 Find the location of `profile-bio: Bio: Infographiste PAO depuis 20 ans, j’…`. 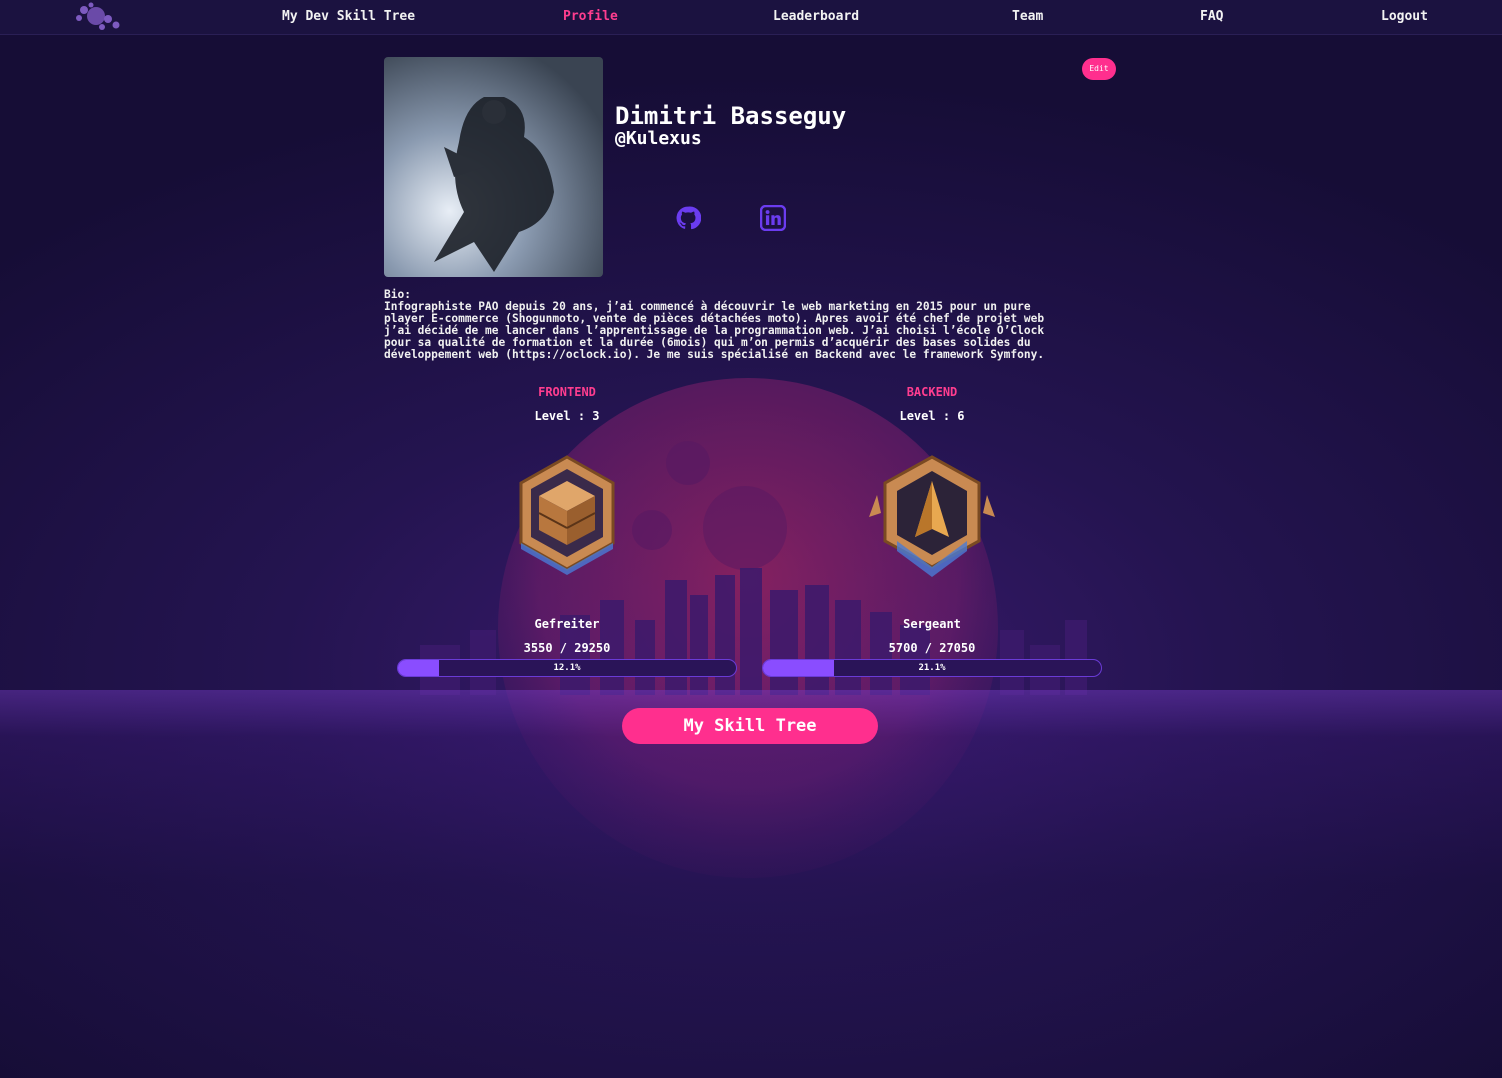

profile-bio: Bio: Infographiste PAO depuis 20 ans, j’… is located at coordinates (714, 324).